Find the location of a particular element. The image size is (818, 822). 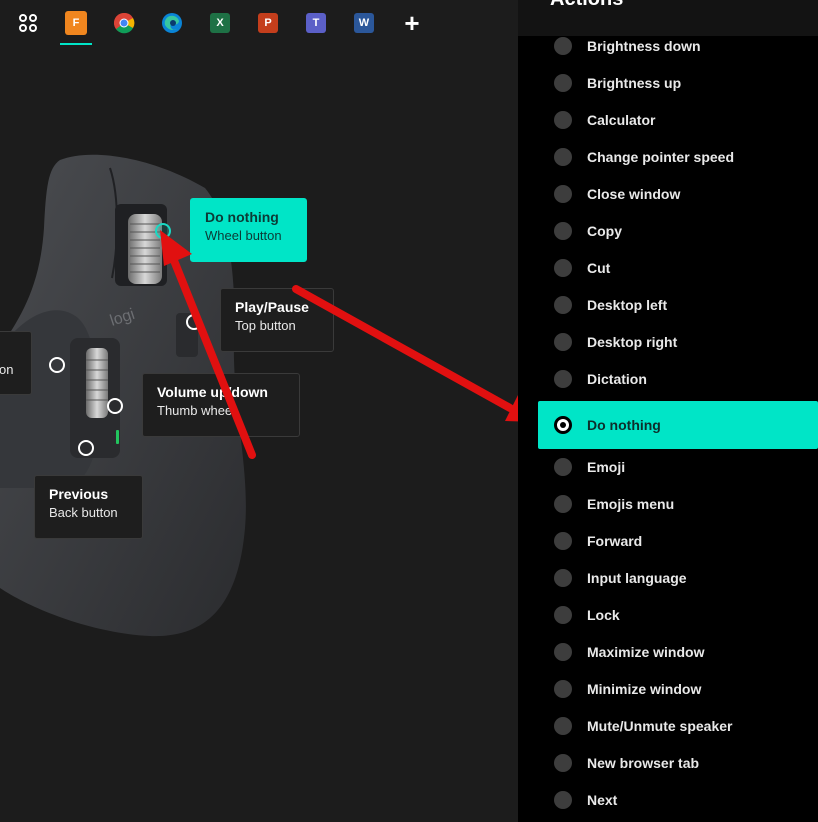

action-item: Do nothing is located at coordinates (678, 425).